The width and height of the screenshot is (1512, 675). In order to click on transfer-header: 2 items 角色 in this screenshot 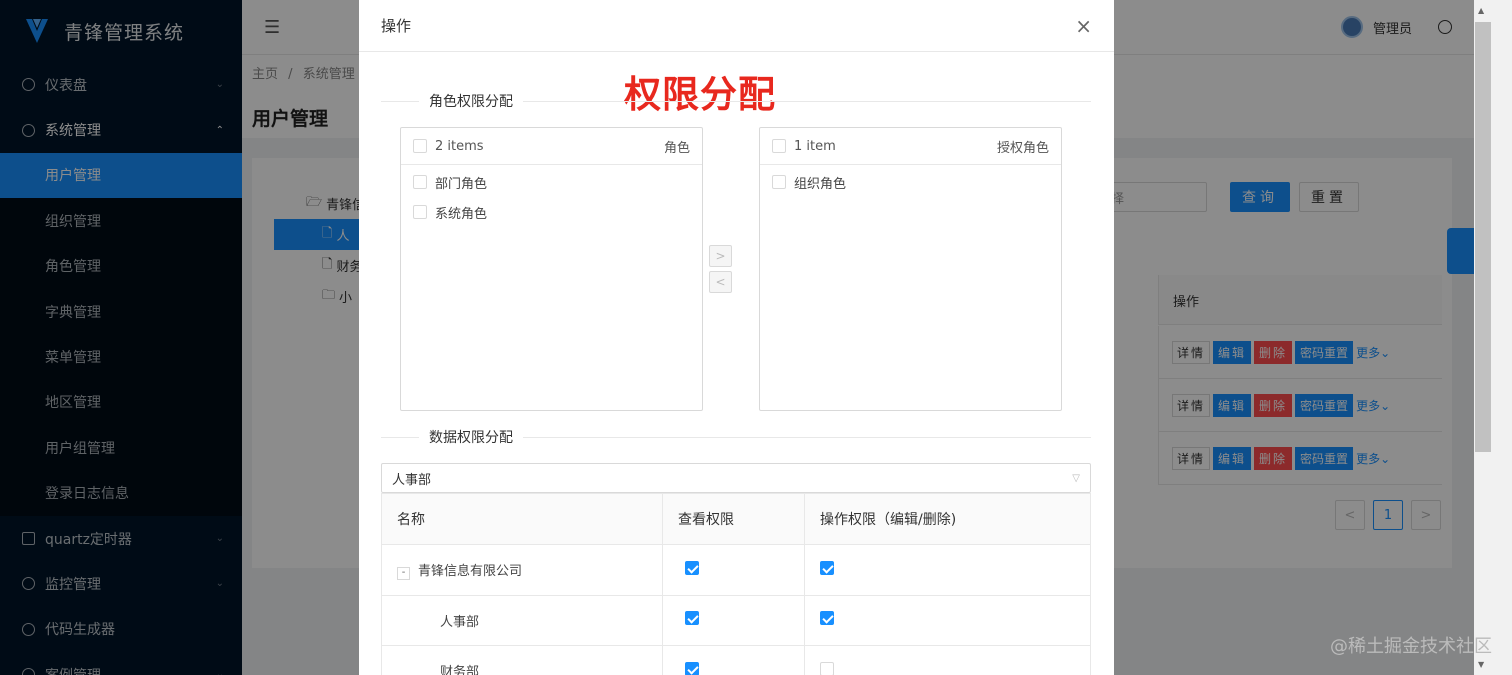, I will do `click(551, 146)`.